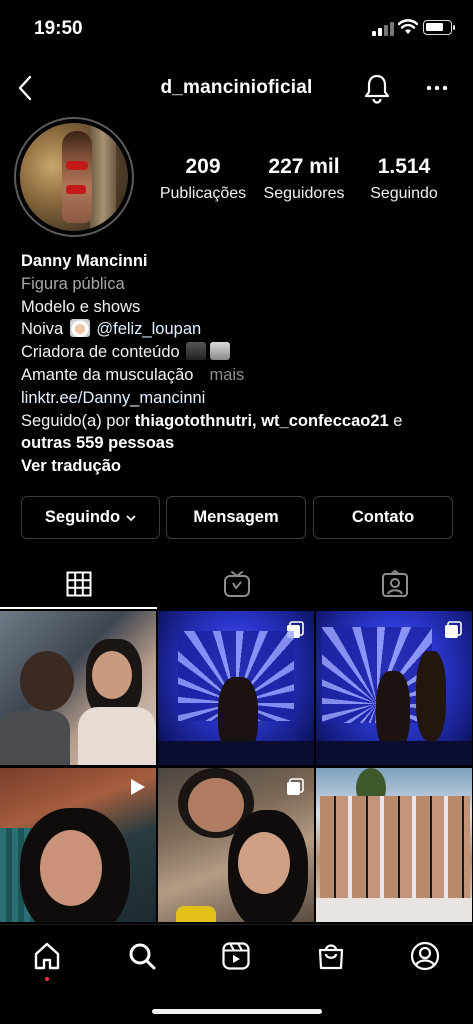 Image resolution: width=473 pixels, height=1024 pixels. I want to click on bio-more-link: mais, so click(226, 375).